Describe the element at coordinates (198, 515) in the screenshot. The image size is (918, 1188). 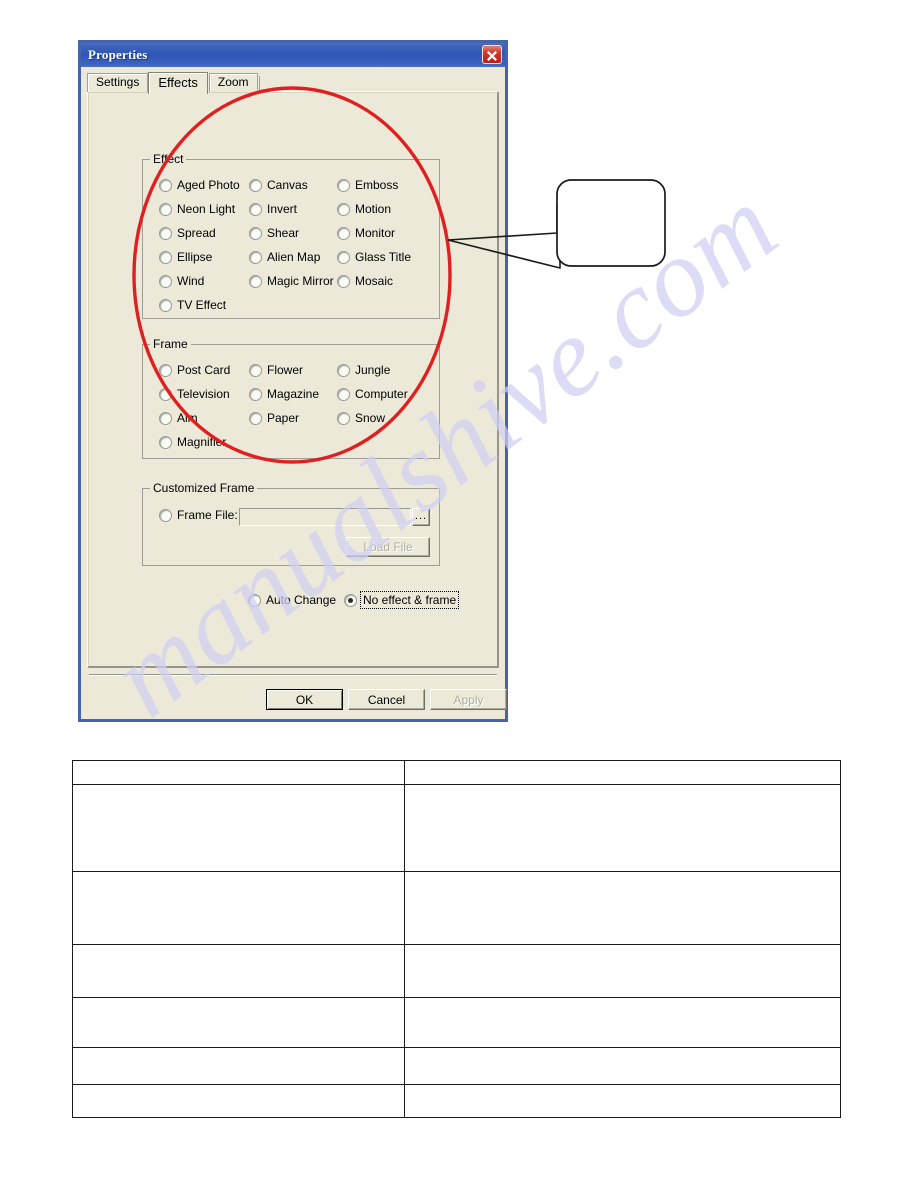
I see `radio-frame-file: Frame File:` at that location.